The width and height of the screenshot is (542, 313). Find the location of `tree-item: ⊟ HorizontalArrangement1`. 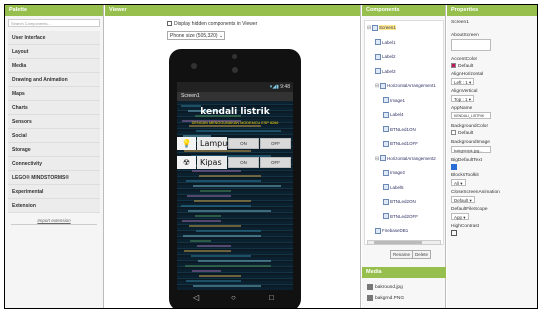

tree-item: ⊟ HorizontalArrangement1 is located at coordinates (405, 86).